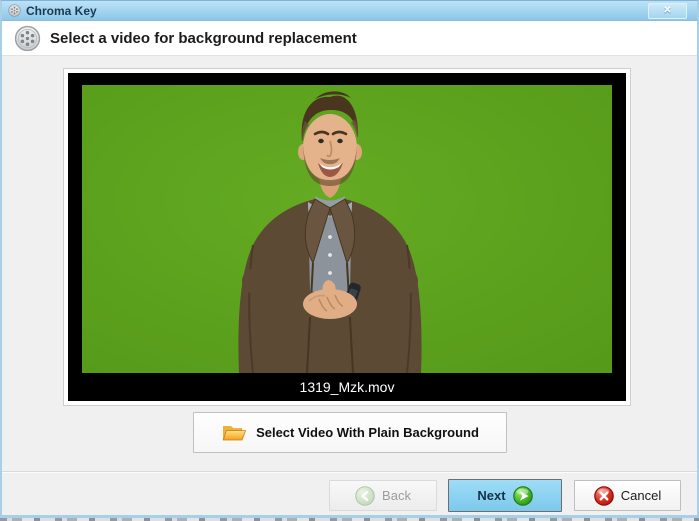 Image resolution: width=699 pixels, height=521 pixels. I want to click on folder-open-icon, so click(234, 433).